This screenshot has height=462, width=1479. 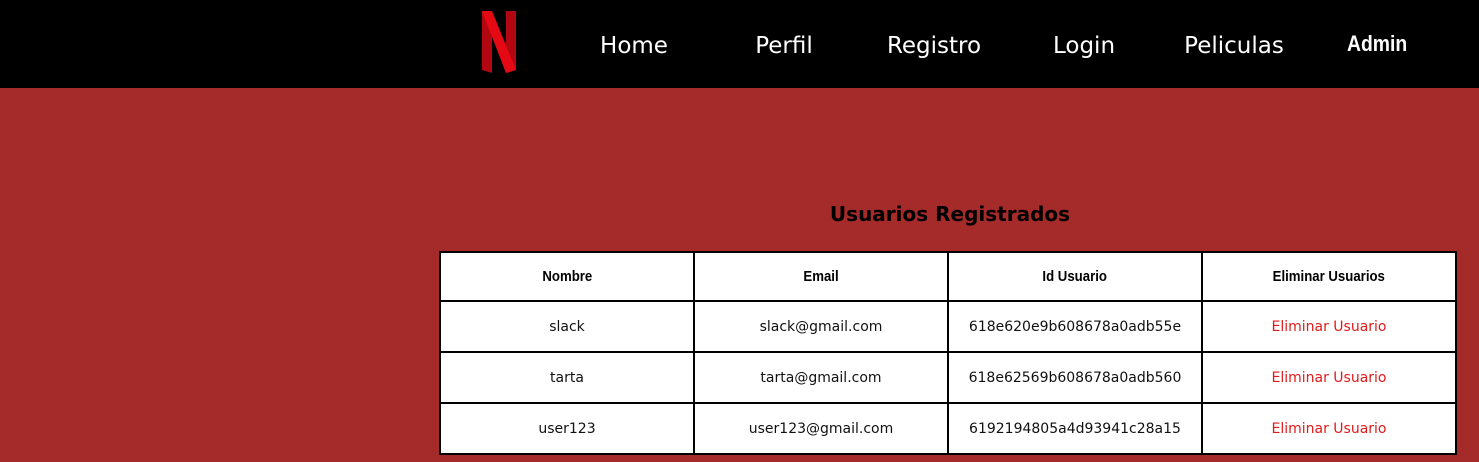 What do you see at coordinates (1234, 46) in the screenshot?
I see `nav-link-peliculas: Peliculas` at bounding box center [1234, 46].